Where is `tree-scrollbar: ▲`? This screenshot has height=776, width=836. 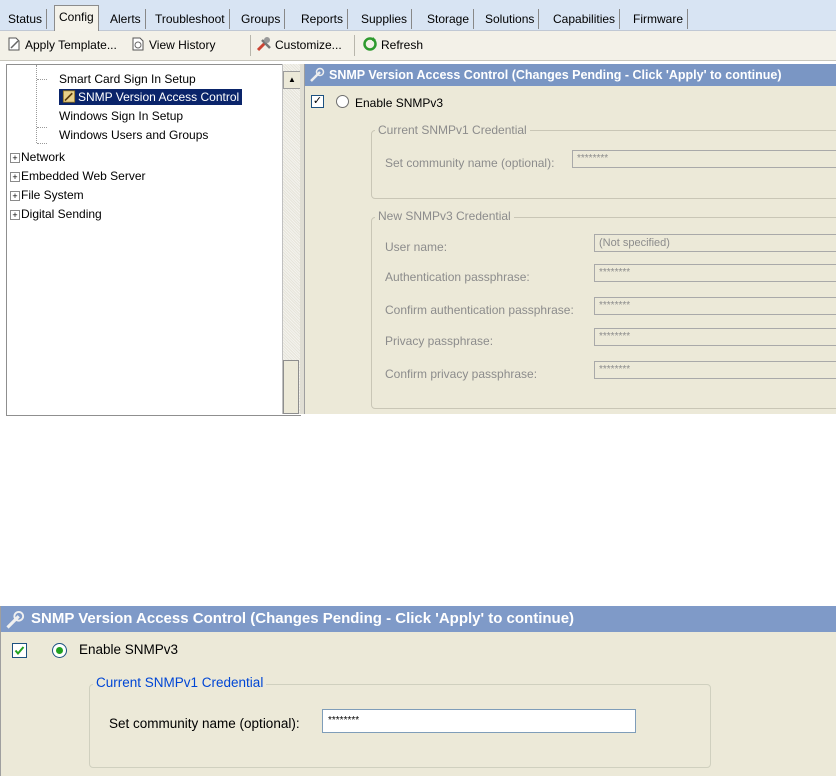
tree-scrollbar: ▲ is located at coordinates (291, 239).